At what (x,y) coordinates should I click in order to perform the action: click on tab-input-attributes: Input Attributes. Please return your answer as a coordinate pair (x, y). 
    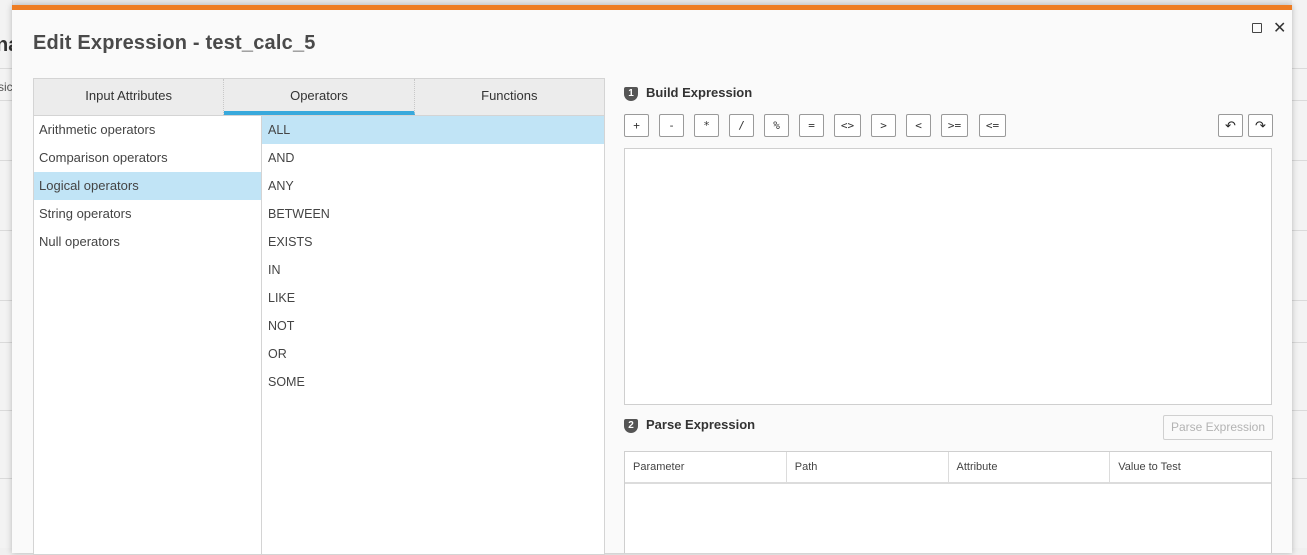
    Looking at the image, I should click on (129, 97).